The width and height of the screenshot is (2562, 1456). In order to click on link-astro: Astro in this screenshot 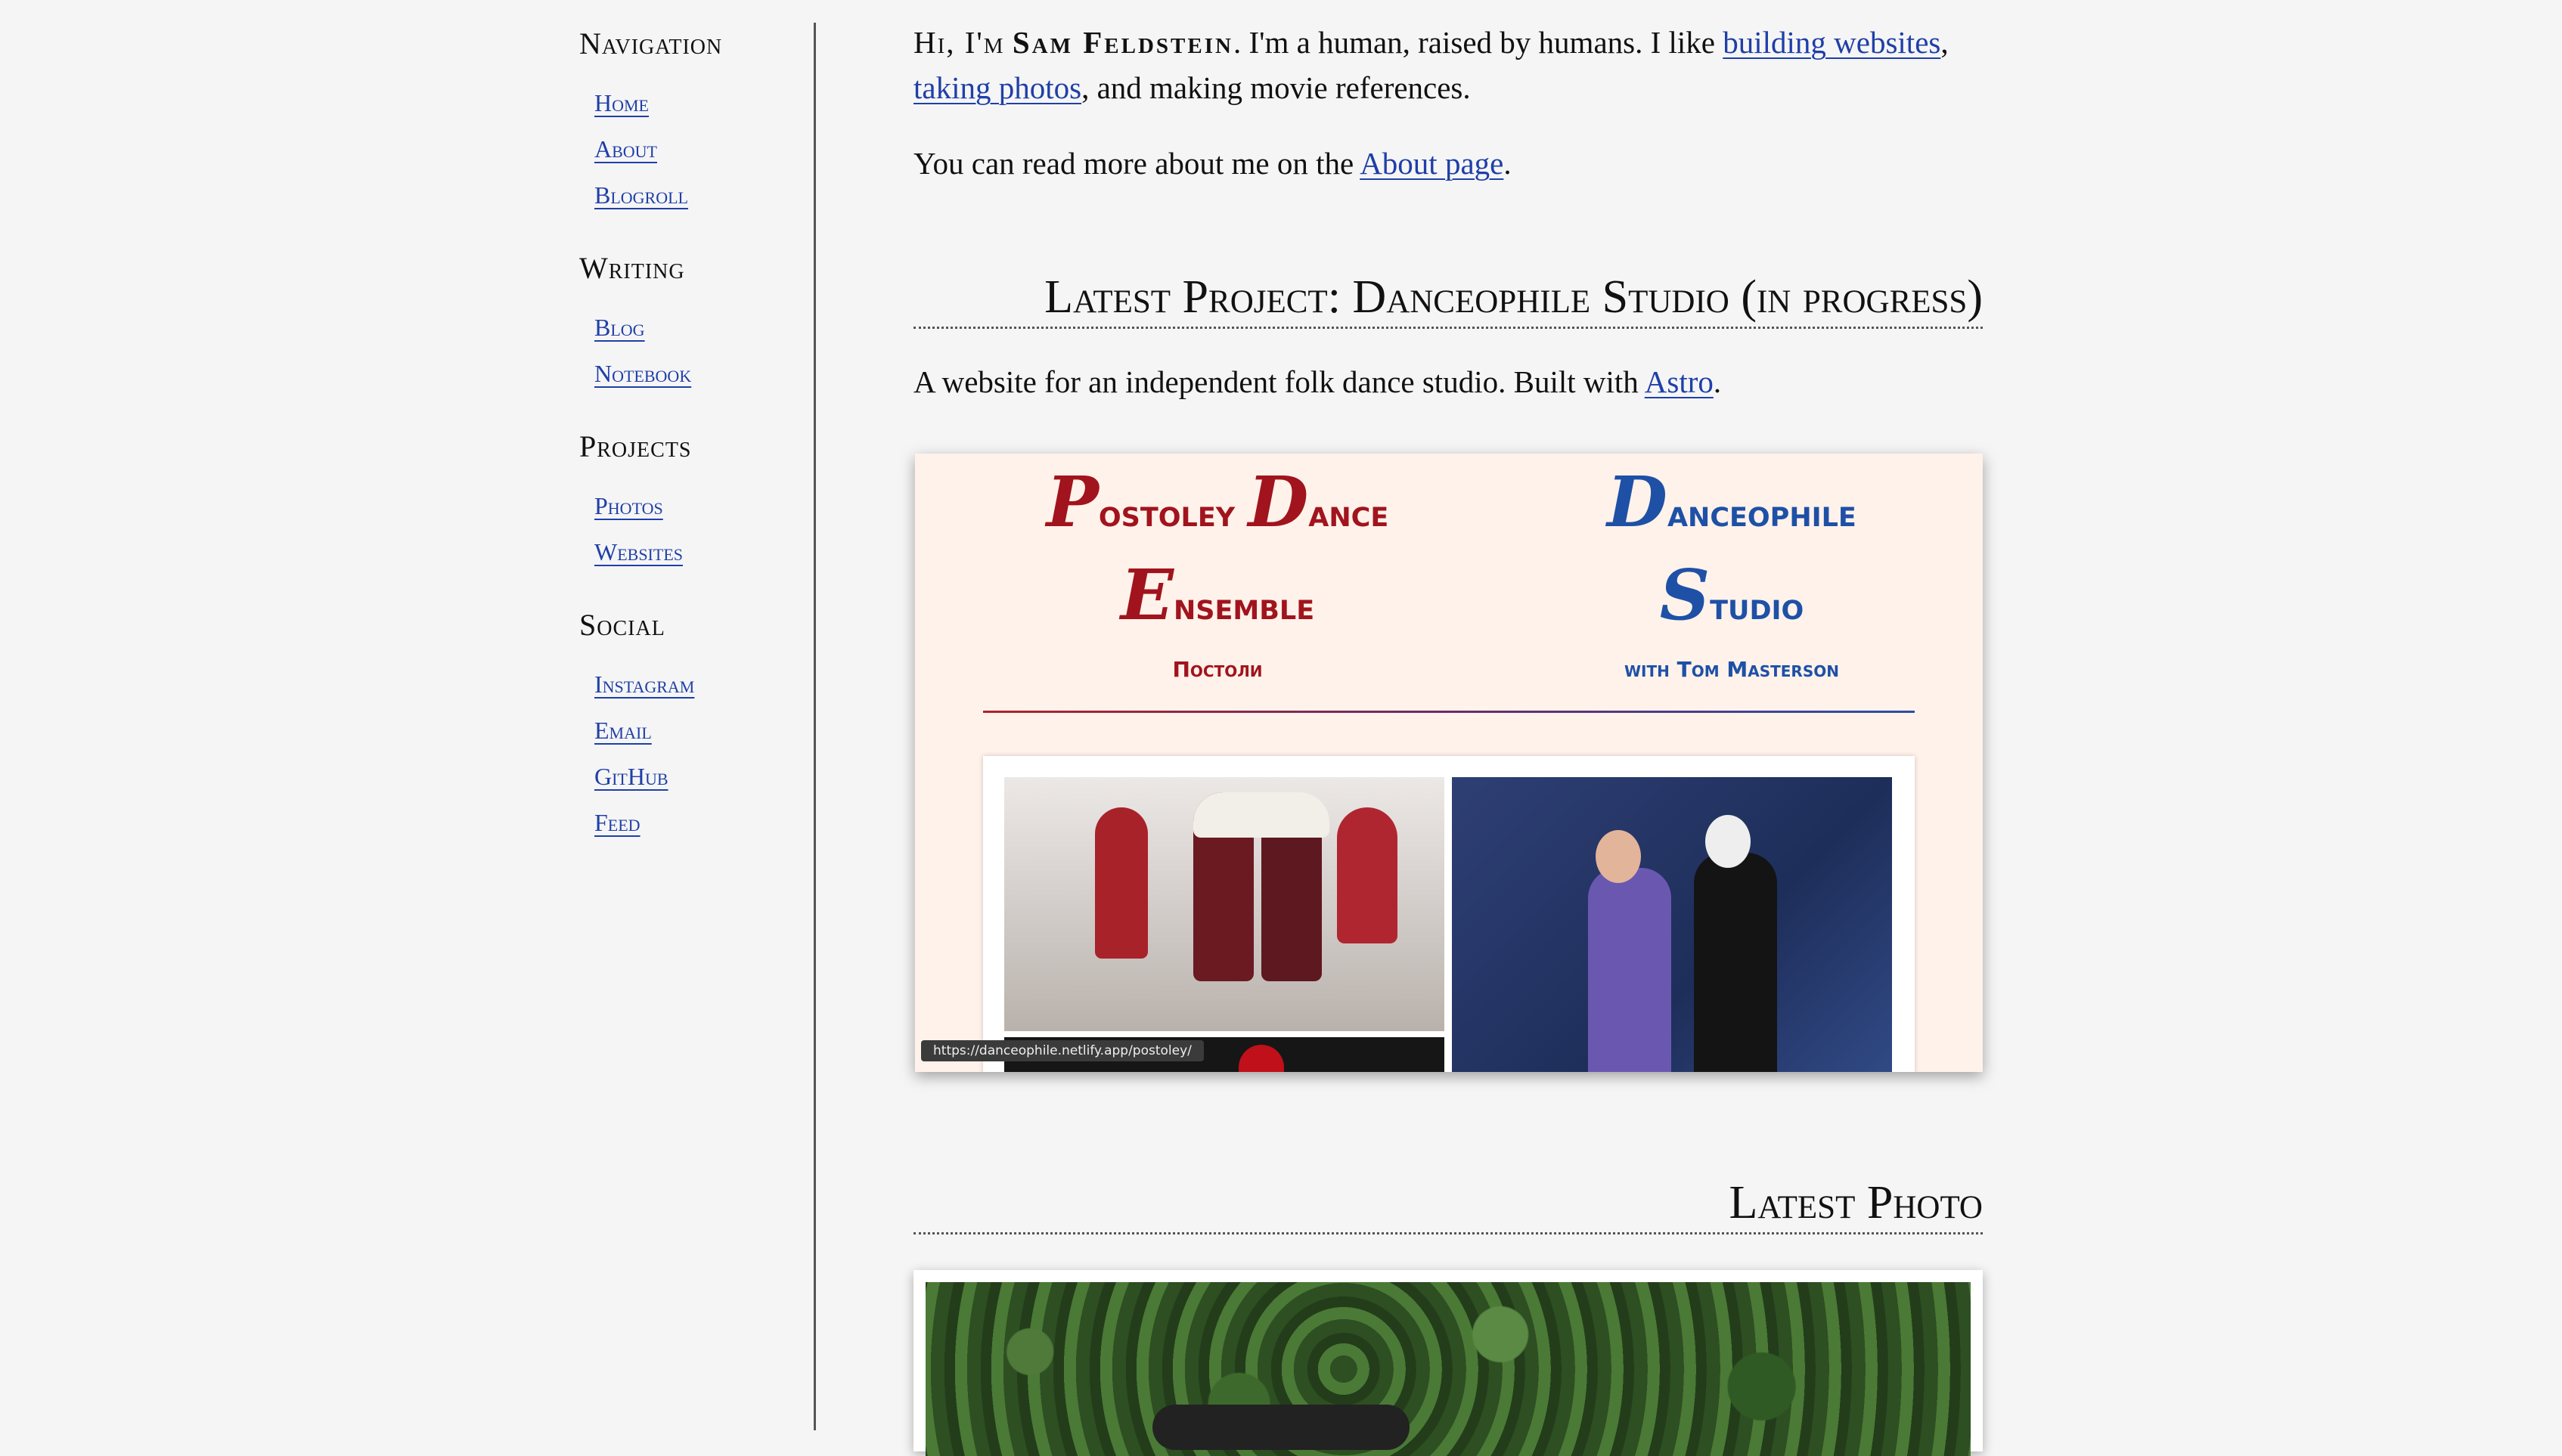, I will do `click(1679, 381)`.